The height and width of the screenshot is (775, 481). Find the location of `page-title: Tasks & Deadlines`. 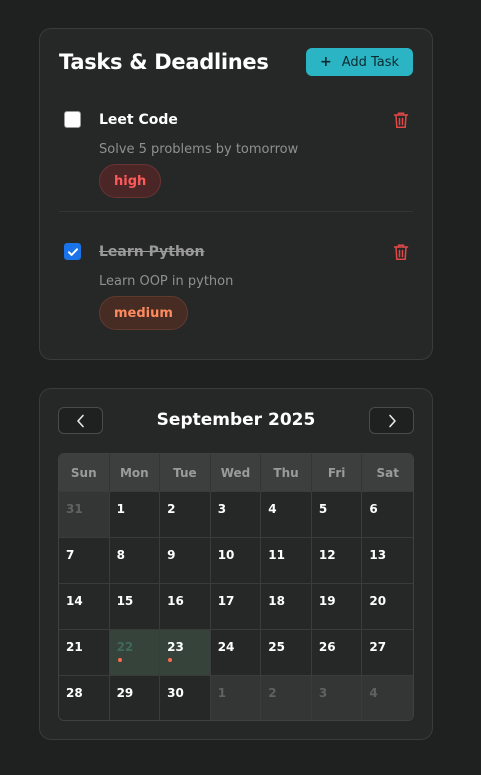

page-title: Tasks & Deadlines is located at coordinates (164, 62).